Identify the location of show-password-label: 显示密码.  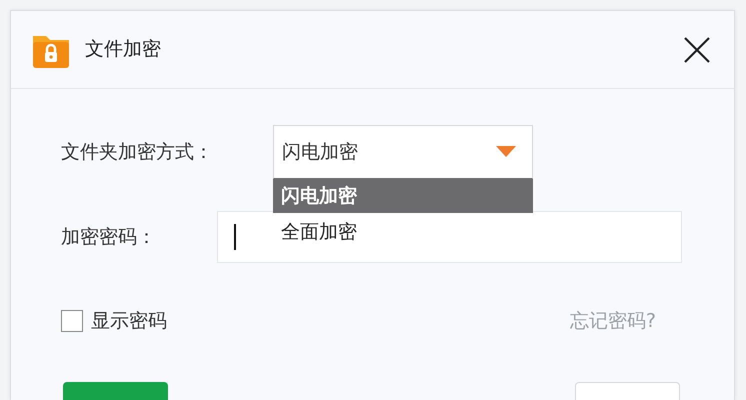
(129, 321).